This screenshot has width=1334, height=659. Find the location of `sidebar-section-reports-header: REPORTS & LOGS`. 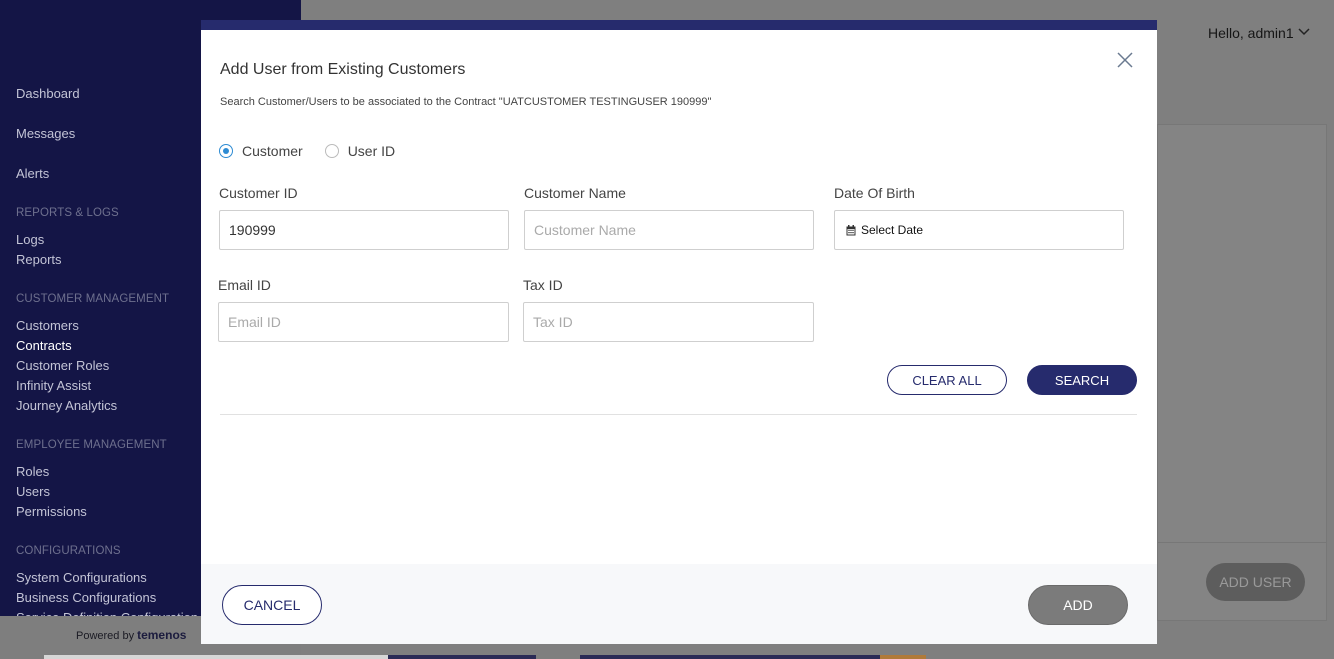

sidebar-section-reports-header: REPORTS & LOGS is located at coordinates (67, 213).